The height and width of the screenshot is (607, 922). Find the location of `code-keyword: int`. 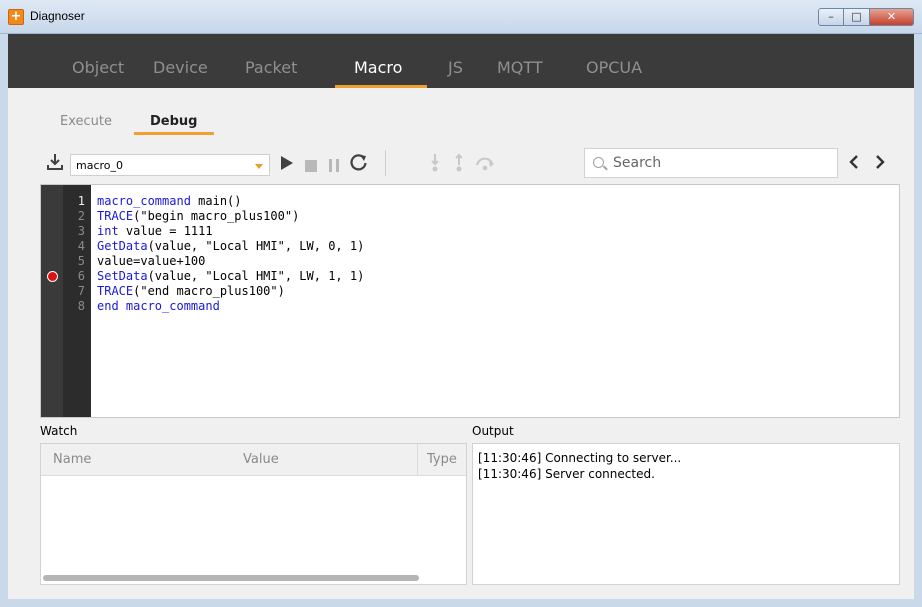

code-keyword: int is located at coordinates (108, 231).